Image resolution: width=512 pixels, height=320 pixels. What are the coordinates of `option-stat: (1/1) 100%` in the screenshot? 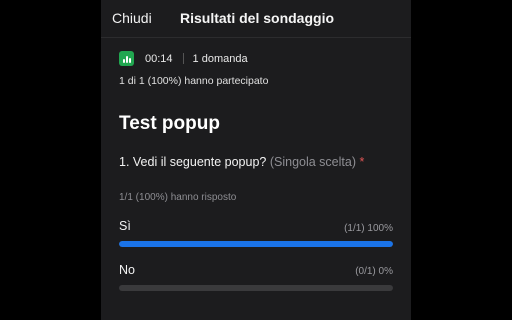 It's located at (368, 228).